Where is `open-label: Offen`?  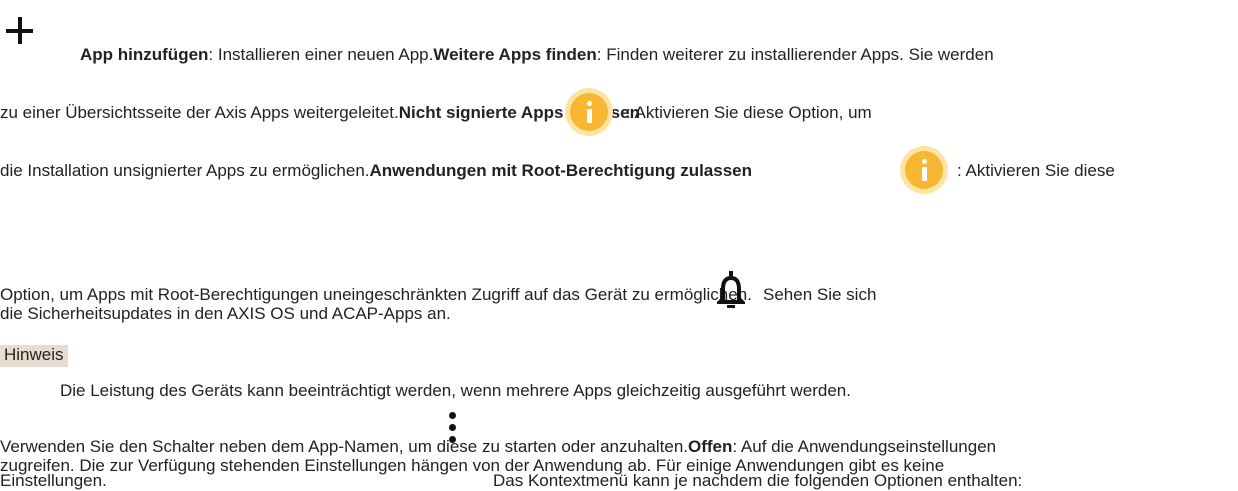
open-label: Offen is located at coordinates (710, 446).